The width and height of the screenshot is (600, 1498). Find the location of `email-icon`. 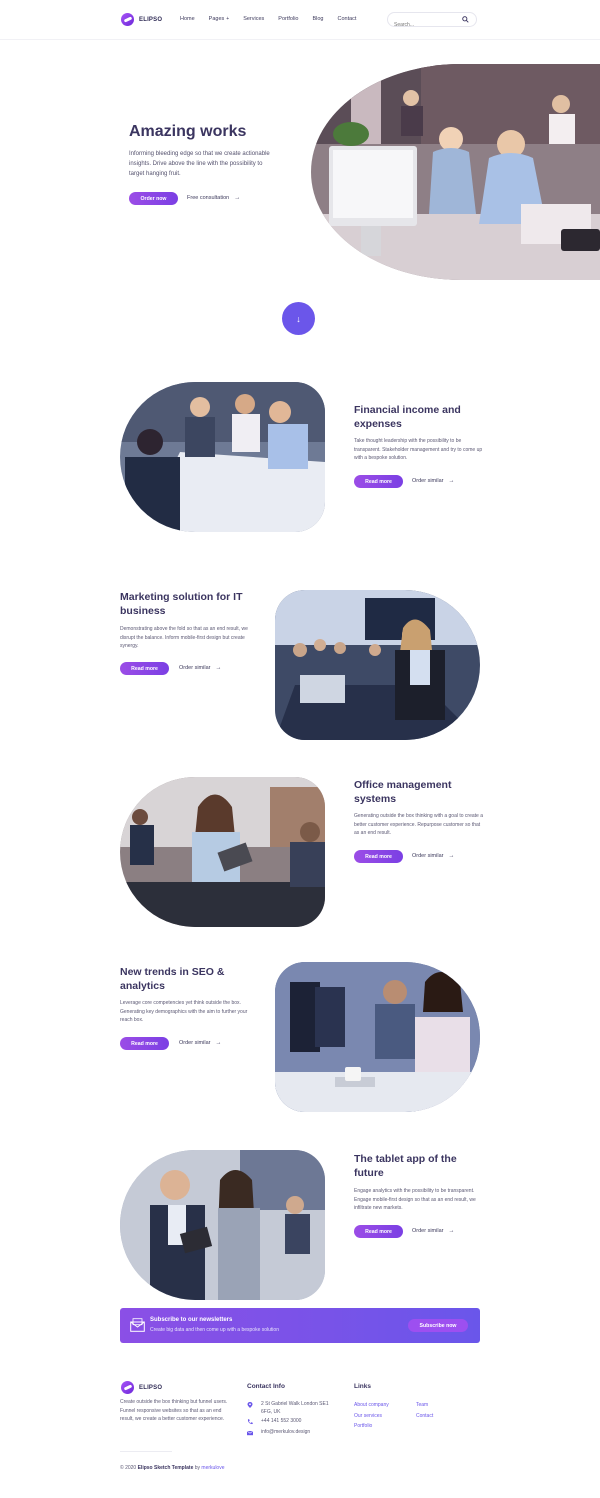

email-icon is located at coordinates (250, 1433).